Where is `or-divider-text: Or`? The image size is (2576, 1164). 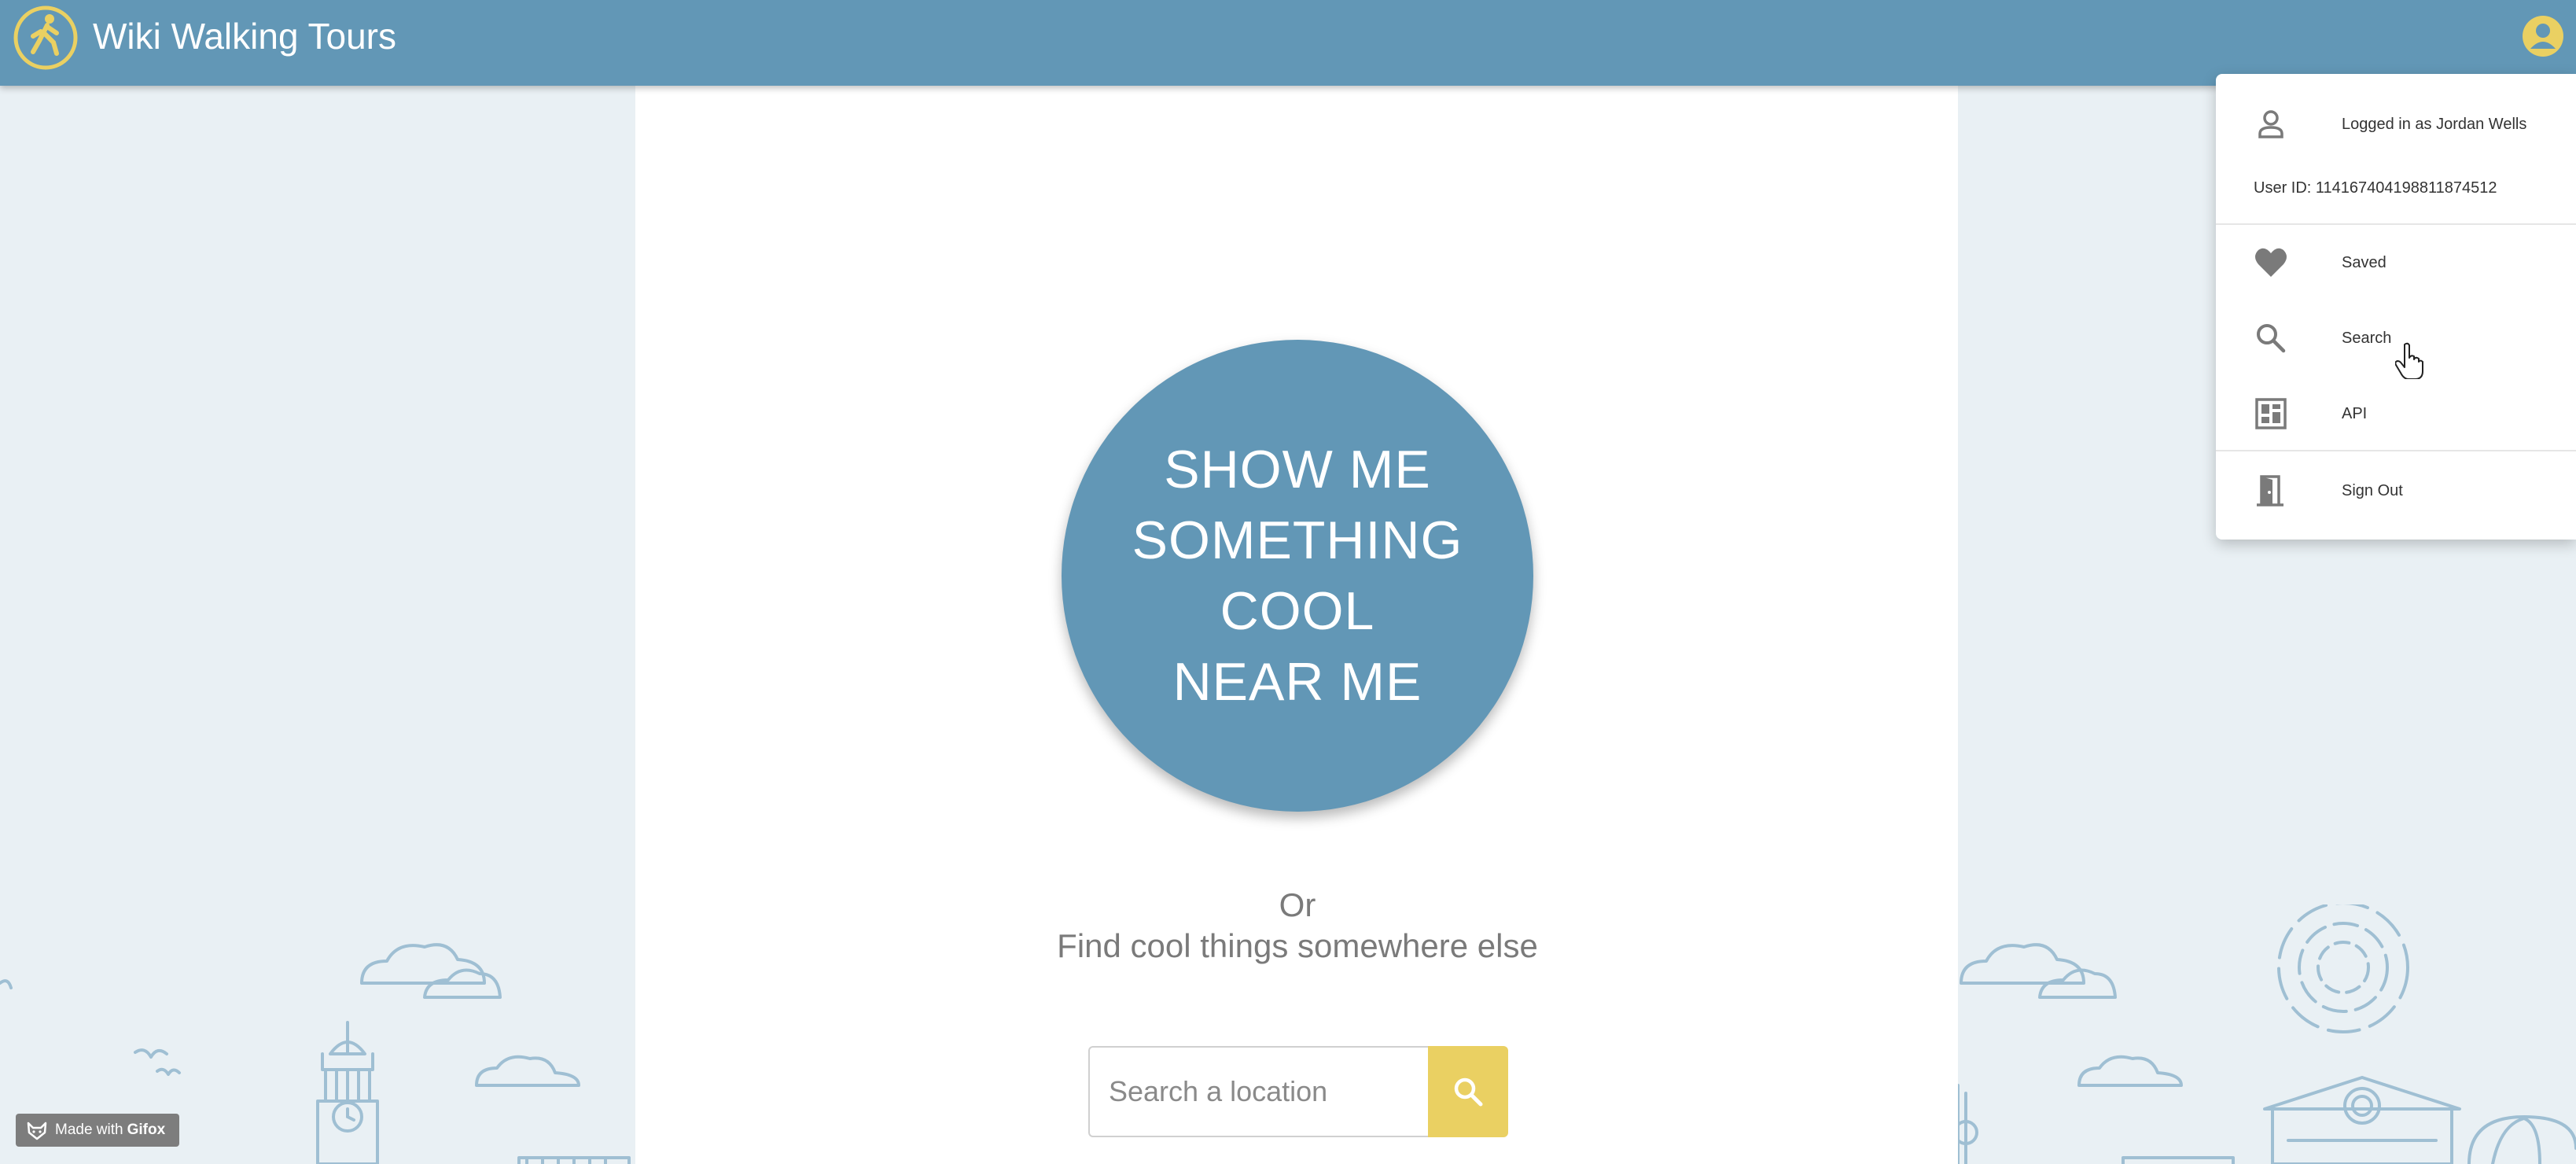
or-divider-text: Or is located at coordinates (1297, 904).